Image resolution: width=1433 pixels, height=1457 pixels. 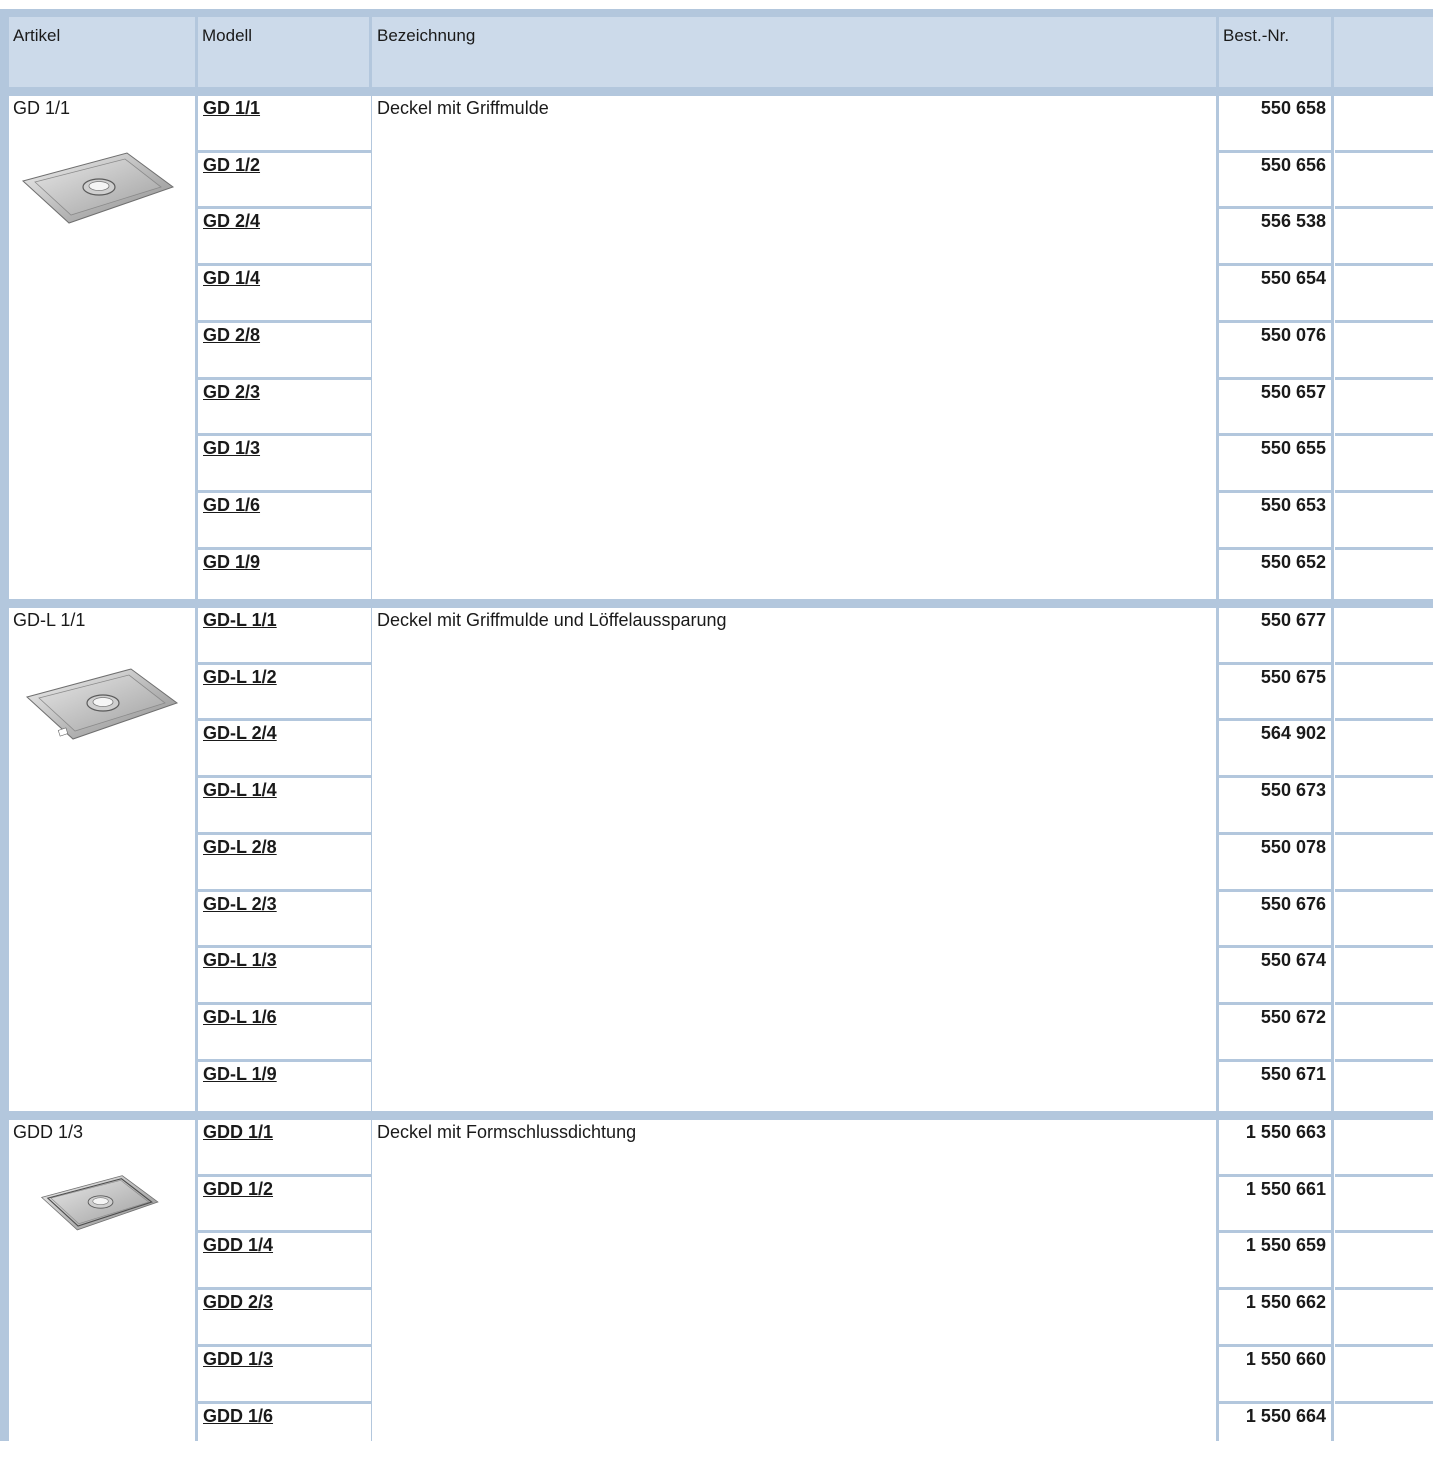 What do you see at coordinates (284, 462) in the screenshot?
I see `modell-cell: GD 1/3` at bounding box center [284, 462].